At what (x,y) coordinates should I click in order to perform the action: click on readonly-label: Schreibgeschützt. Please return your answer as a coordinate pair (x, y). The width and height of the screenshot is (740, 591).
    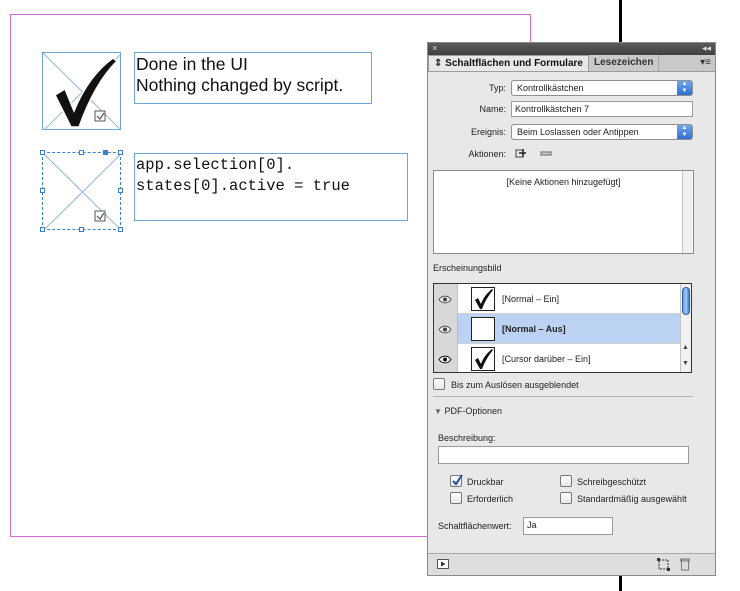
    Looking at the image, I should click on (612, 482).